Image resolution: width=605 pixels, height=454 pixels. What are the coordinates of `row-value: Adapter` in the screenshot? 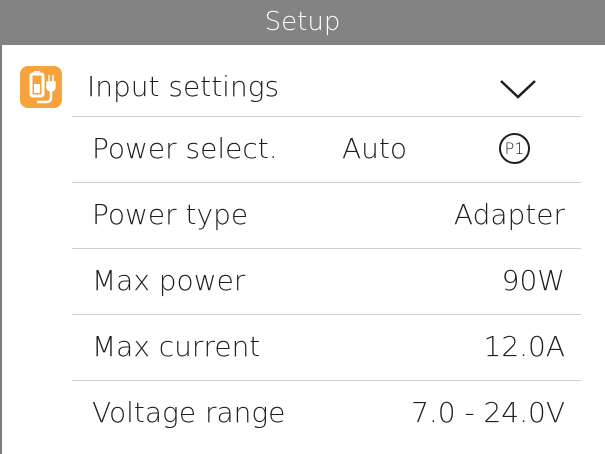 It's located at (509, 214).